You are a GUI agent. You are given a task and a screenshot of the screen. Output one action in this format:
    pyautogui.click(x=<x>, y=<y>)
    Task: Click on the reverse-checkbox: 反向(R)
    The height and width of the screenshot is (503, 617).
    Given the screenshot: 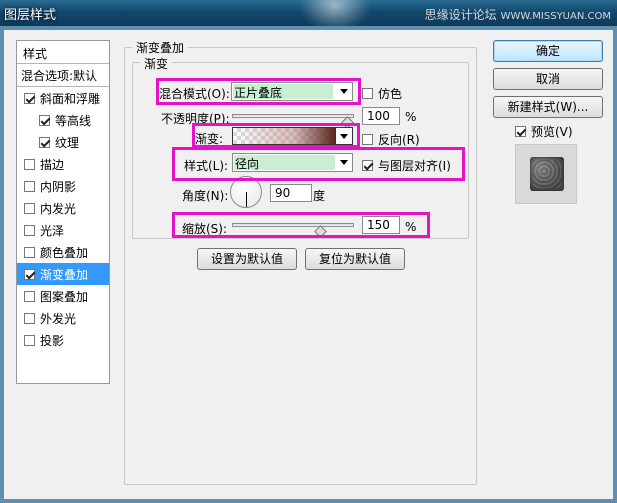 What is the action you would take?
    pyautogui.click(x=391, y=139)
    